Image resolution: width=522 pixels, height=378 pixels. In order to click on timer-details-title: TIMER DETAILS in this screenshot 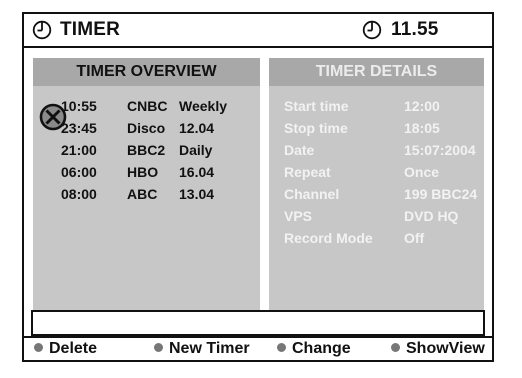, I will do `click(376, 72)`.